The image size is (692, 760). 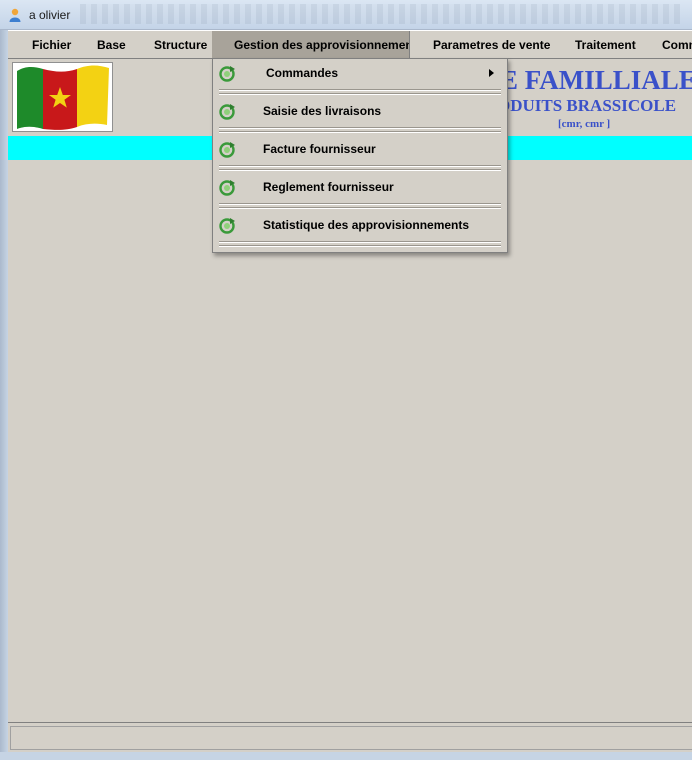 I want to click on banner-location: [cmr, cmr ], so click(x=584, y=124).